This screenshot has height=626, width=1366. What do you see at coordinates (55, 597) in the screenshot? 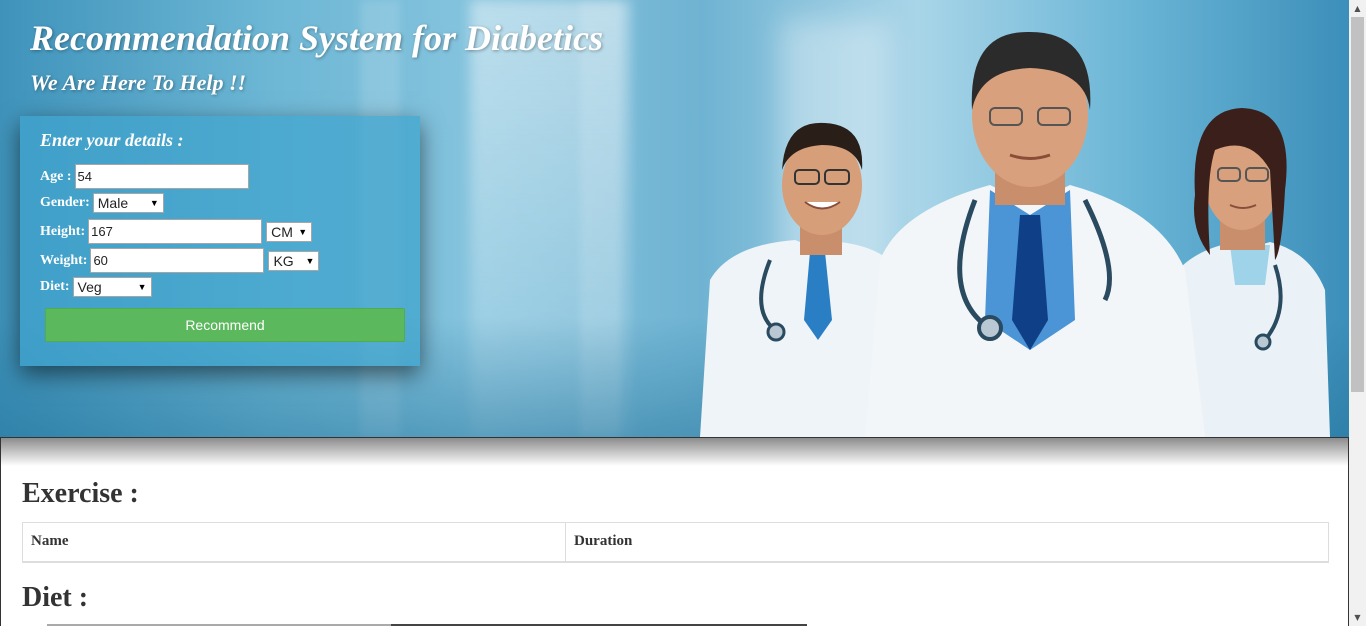
I see `diet-heading: Diet :` at bounding box center [55, 597].